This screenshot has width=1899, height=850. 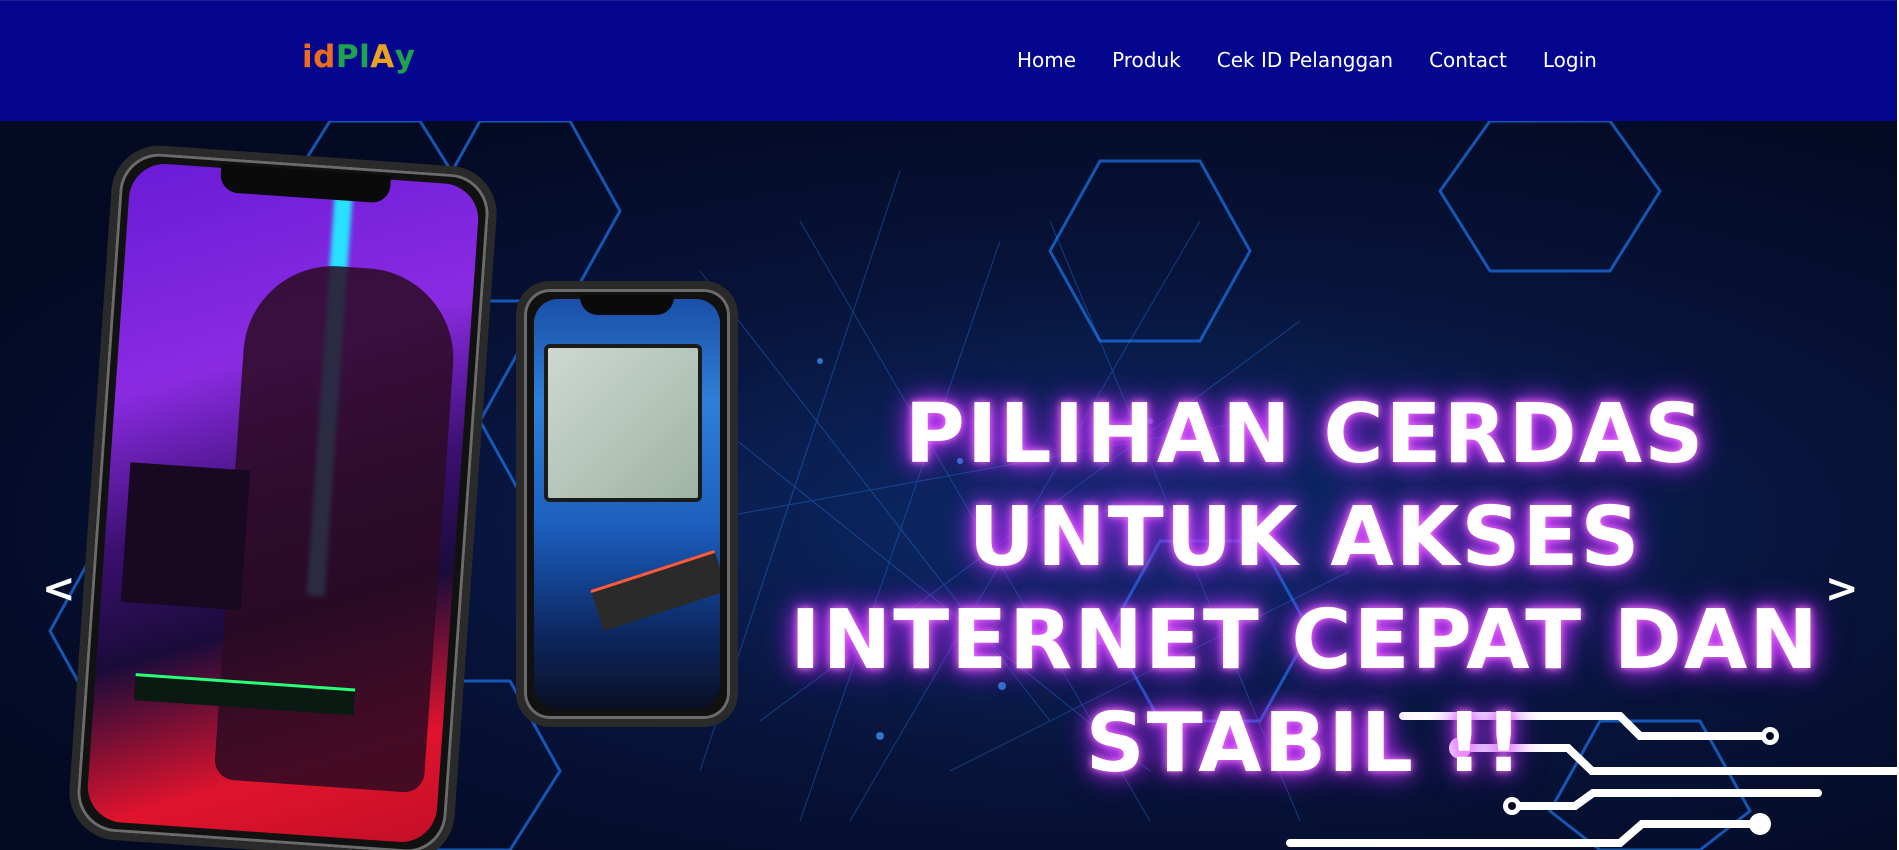 I want to click on nav-contact: Contact, so click(x=1468, y=60).